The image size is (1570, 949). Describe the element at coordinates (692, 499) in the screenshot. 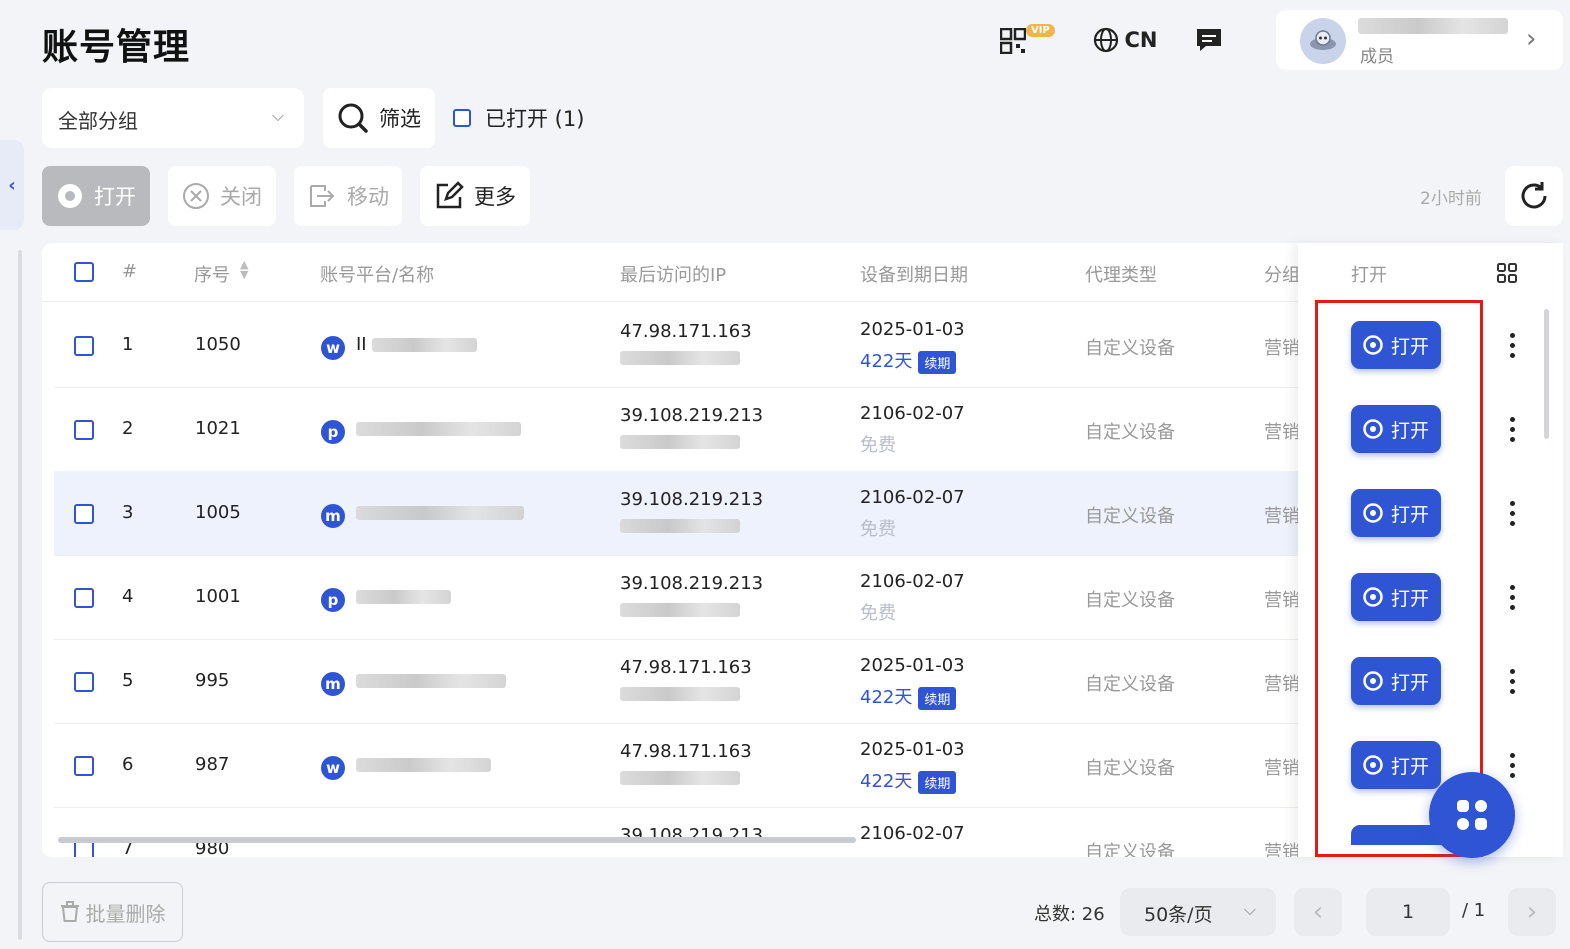

I see `last-ip: 39.108.219.213` at that location.